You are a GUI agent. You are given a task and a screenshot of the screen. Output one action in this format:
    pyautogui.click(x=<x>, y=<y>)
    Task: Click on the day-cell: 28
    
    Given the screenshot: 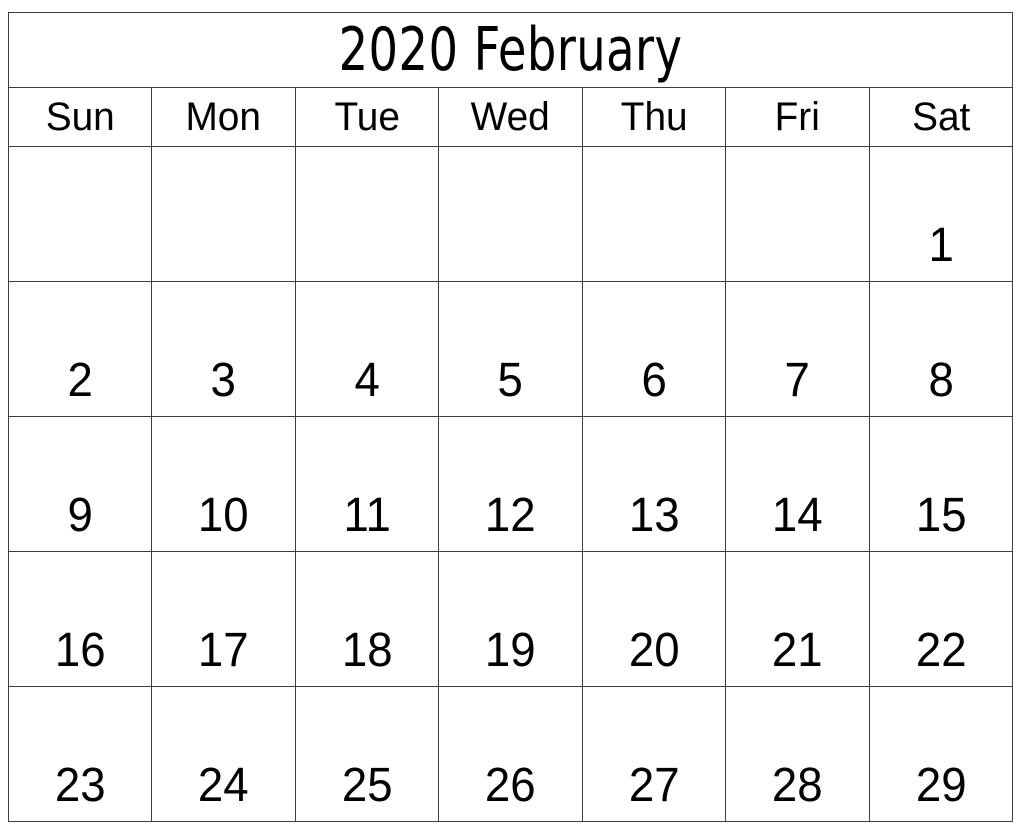 What is the action you would take?
    pyautogui.click(x=797, y=754)
    